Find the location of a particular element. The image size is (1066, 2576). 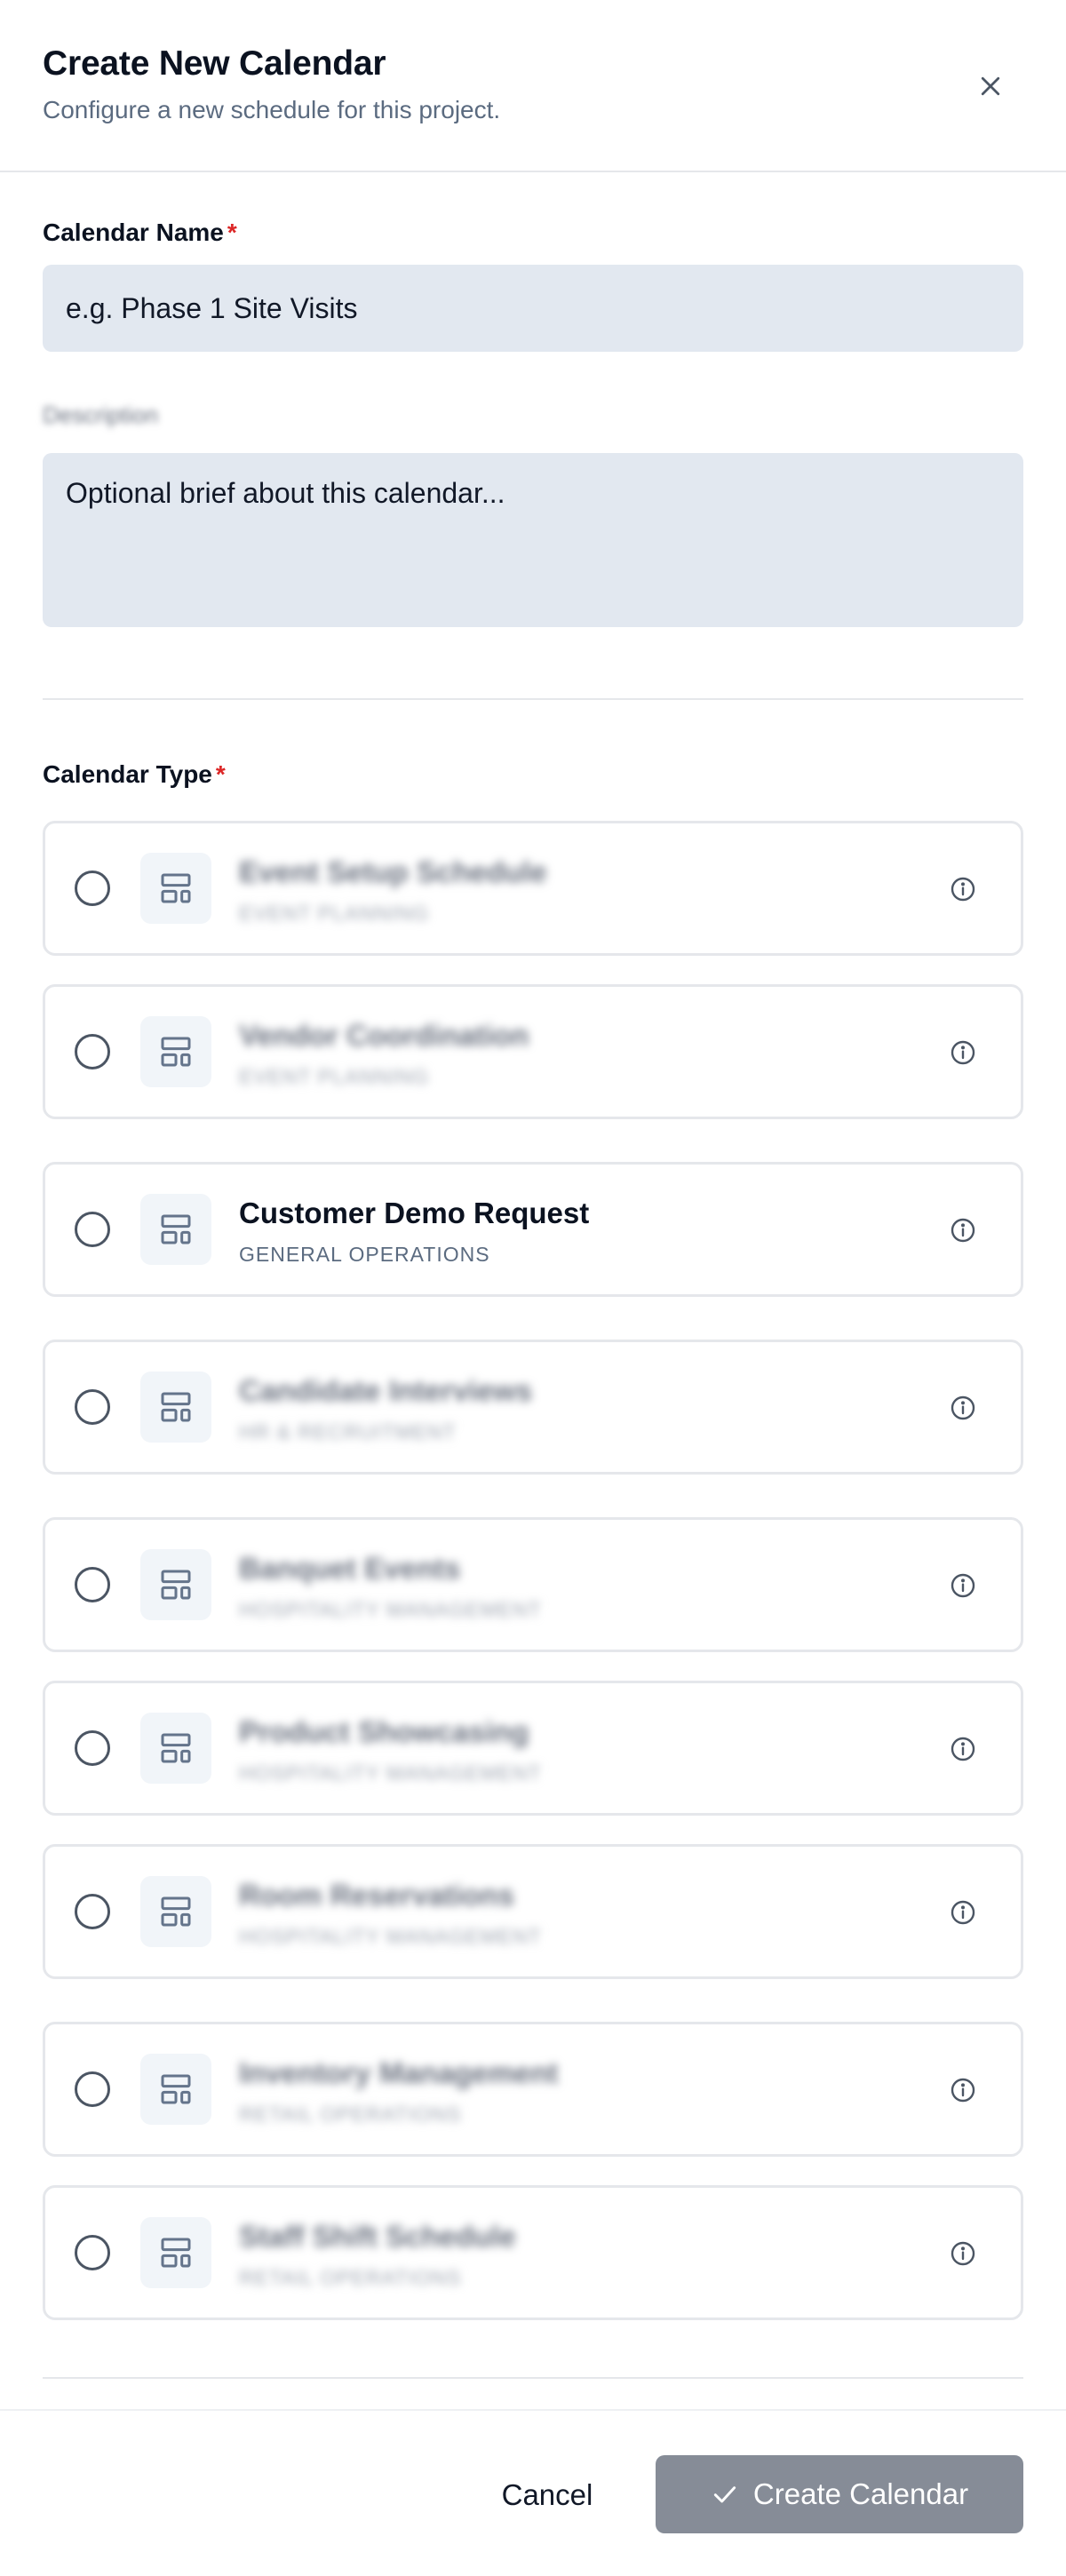

calendar-type-category: HR & RECRUITMENT is located at coordinates (348, 1431).